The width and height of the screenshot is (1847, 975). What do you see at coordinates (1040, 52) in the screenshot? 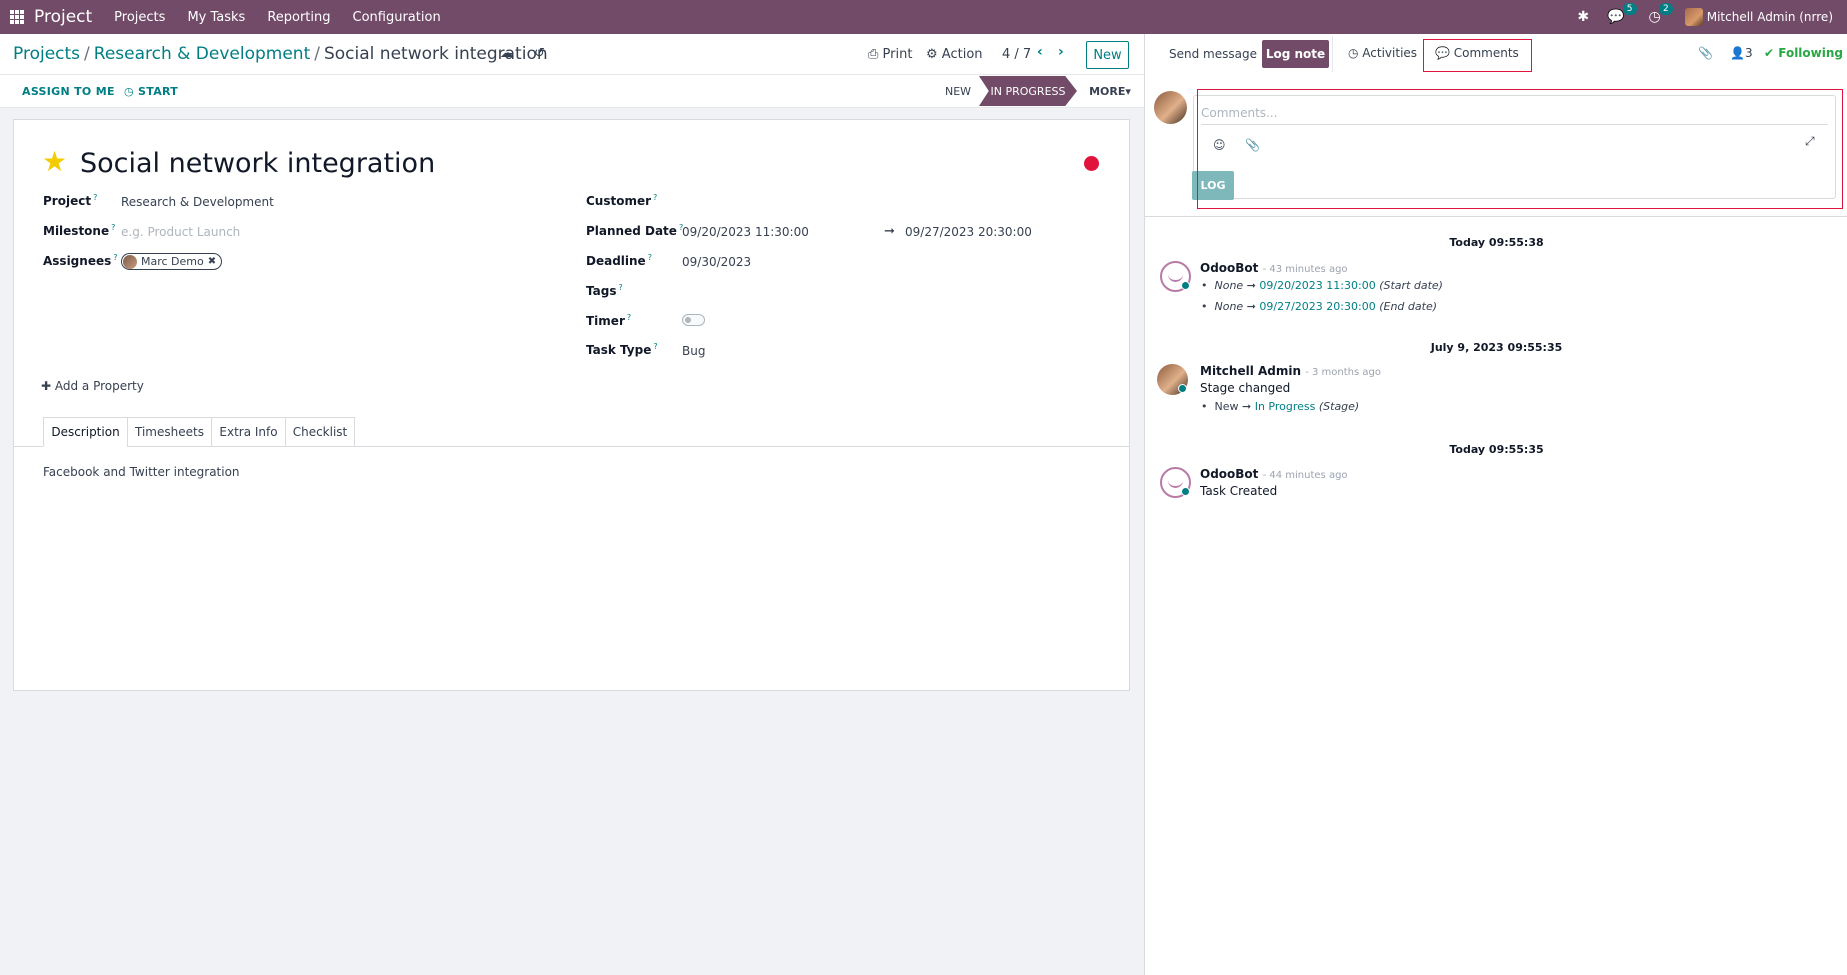
I see `pager-previous-icon: ‹` at bounding box center [1040, 52].